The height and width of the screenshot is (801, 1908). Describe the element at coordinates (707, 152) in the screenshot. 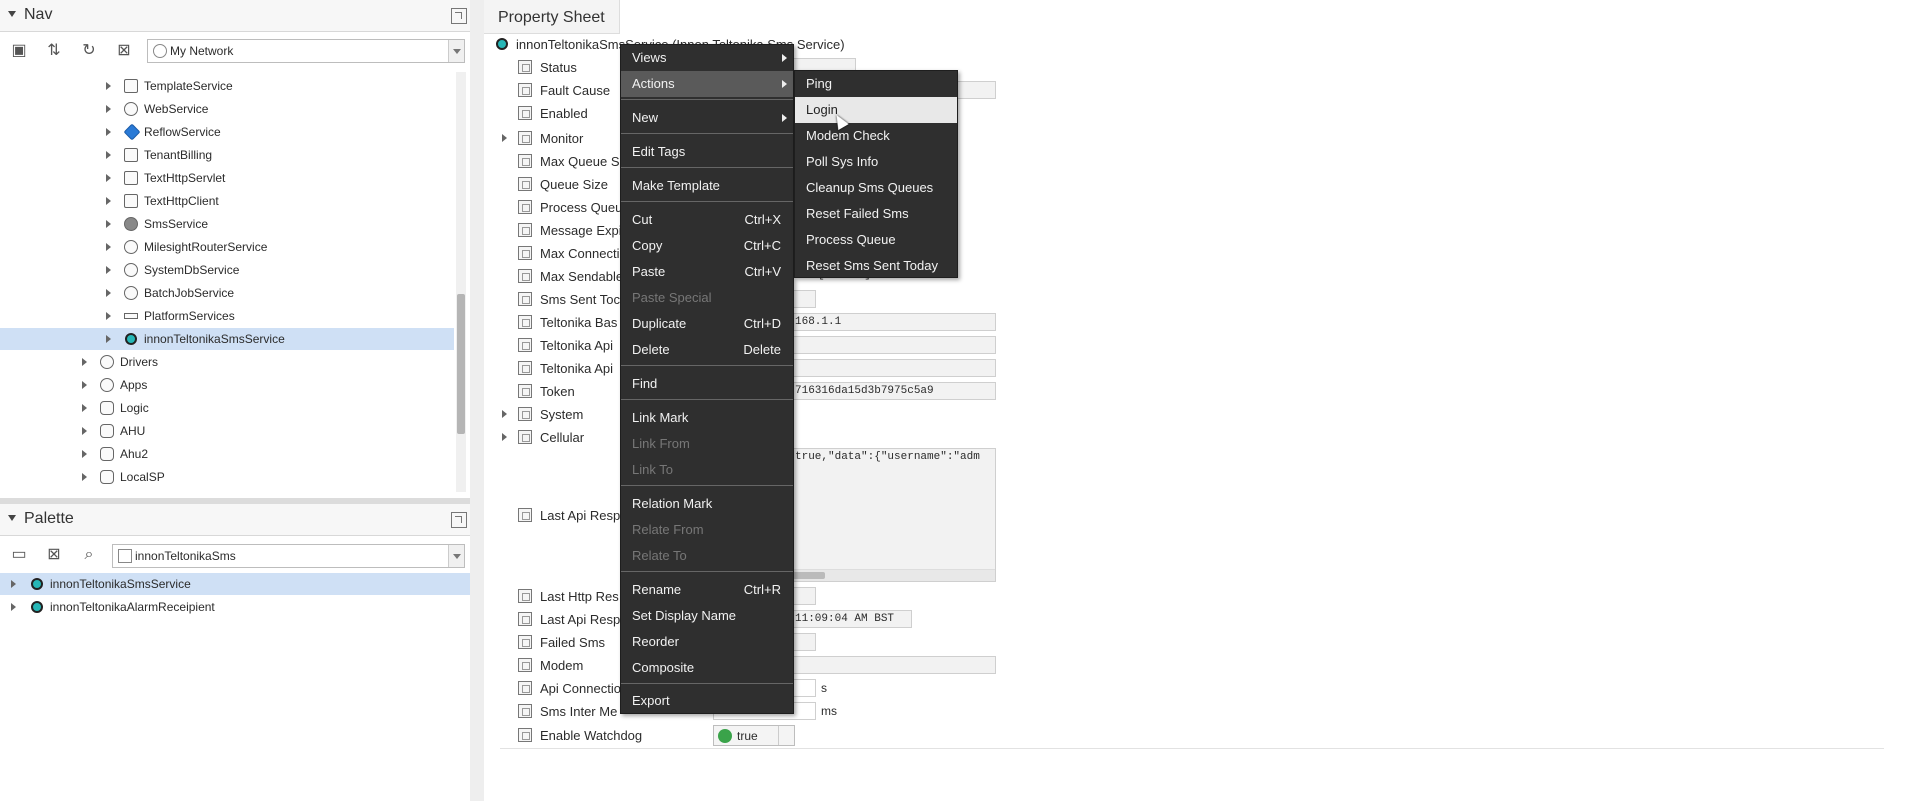

I see `menu-item-edit-tags: Edit Tags` at that location.